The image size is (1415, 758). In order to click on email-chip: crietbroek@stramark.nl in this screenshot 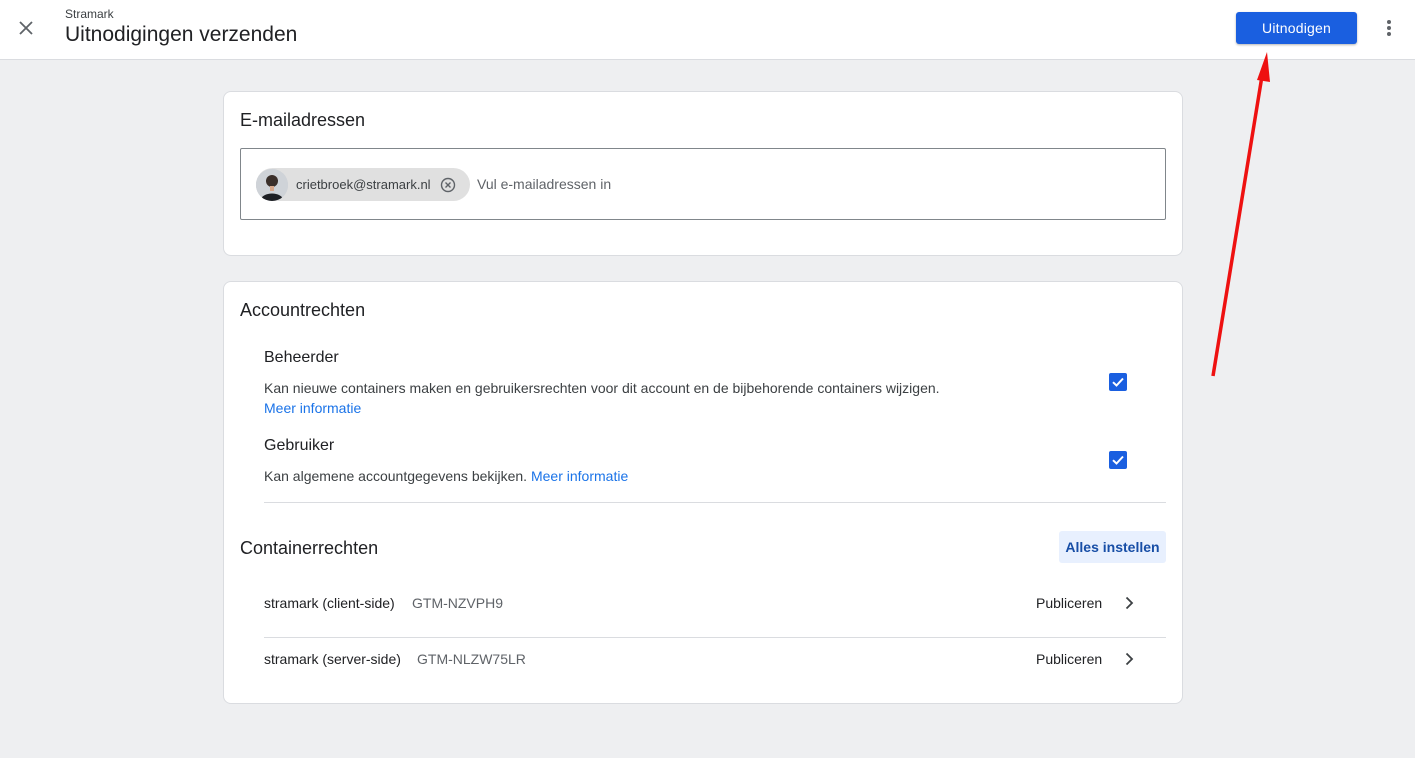, I will do `click(363, 184)`.